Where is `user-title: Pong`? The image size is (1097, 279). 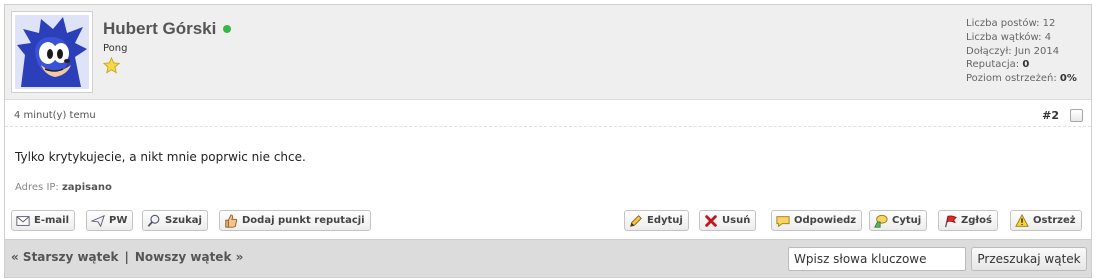 user-title: Pong is located at coordinates (115, 48).